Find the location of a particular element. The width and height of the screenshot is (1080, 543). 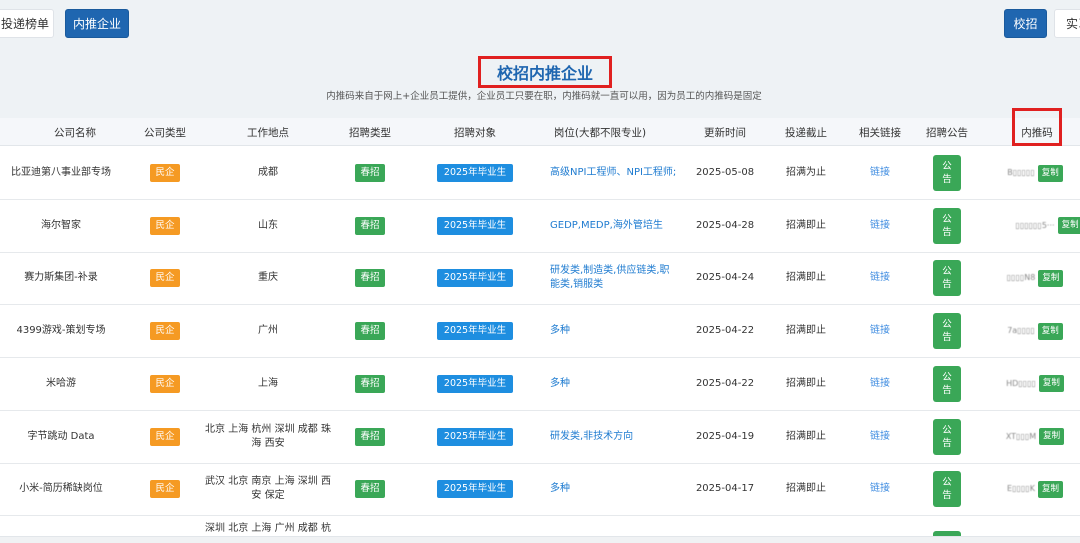

referral-code-cell: ▯▯▯▯▯▯5··· 复制 is located at coordinates (1047, 226).